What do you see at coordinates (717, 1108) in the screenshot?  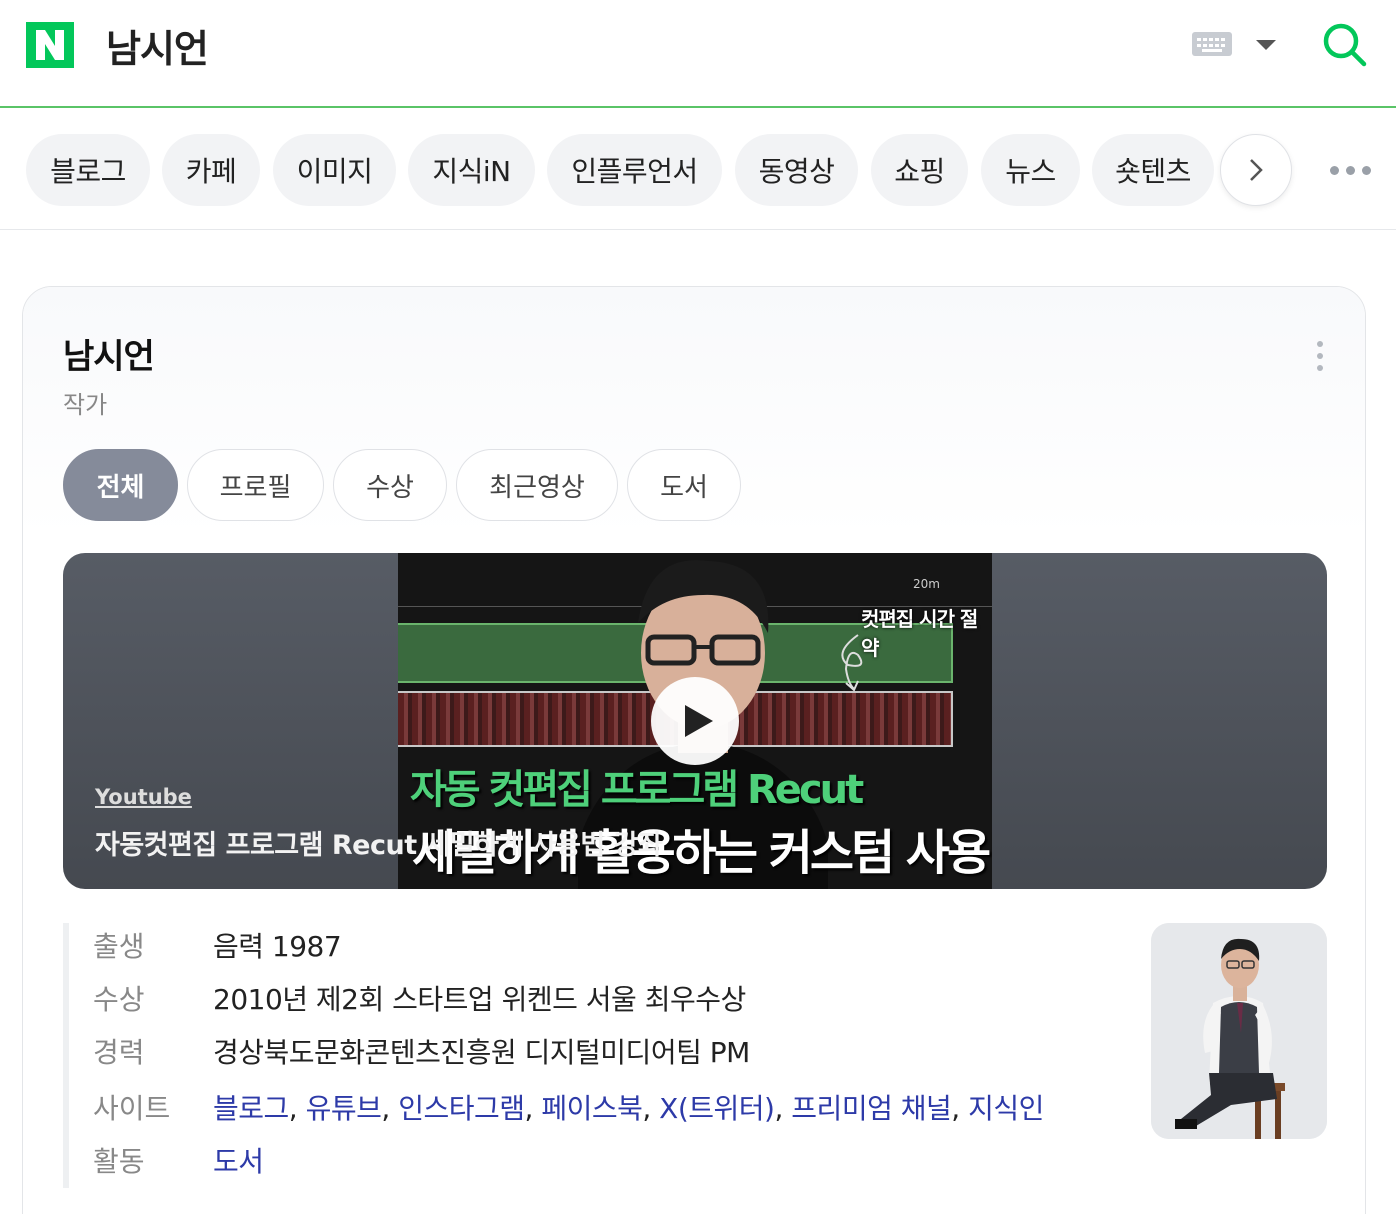 I see `site-link-x: X(트위터)` at bounding box center [717, 1108].